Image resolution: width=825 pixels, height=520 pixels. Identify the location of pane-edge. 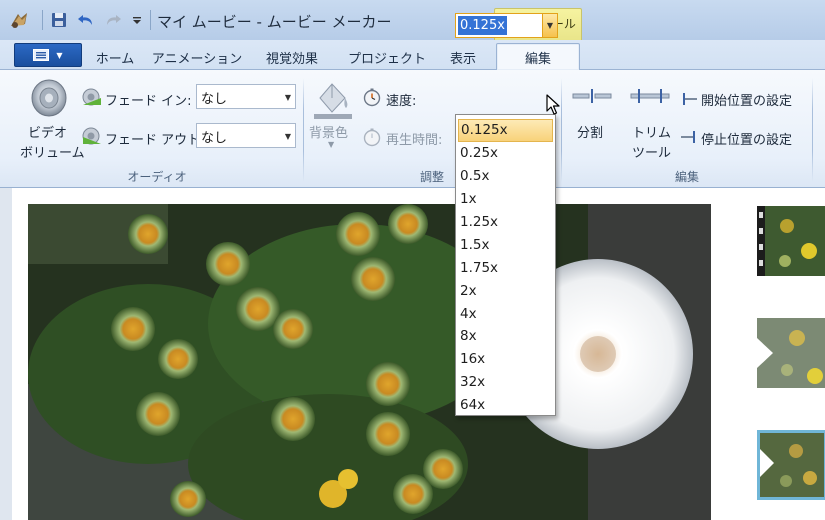
(6, 354).